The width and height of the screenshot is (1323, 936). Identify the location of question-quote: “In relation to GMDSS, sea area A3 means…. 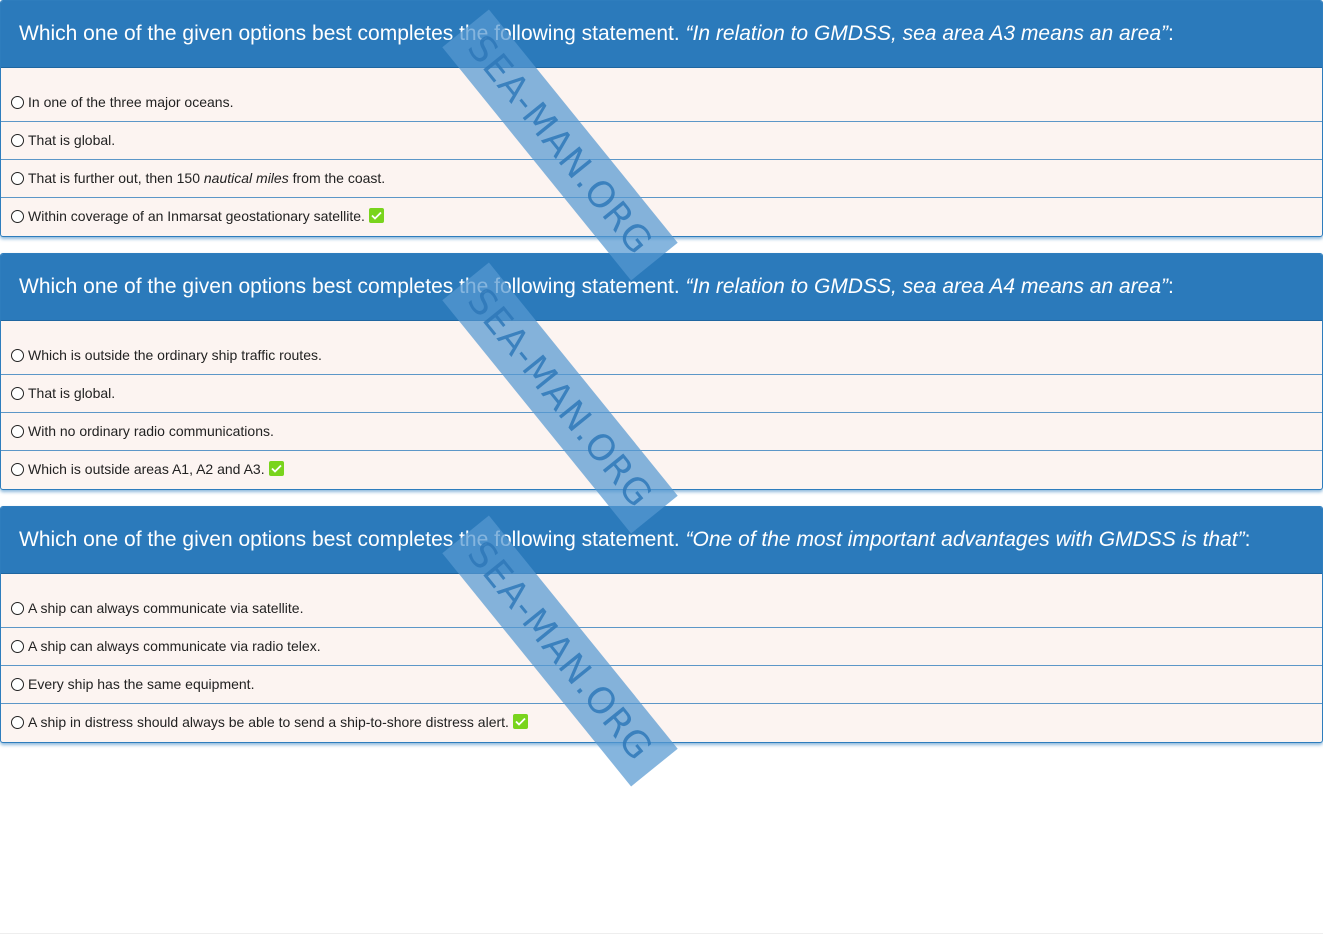
(927, 33).